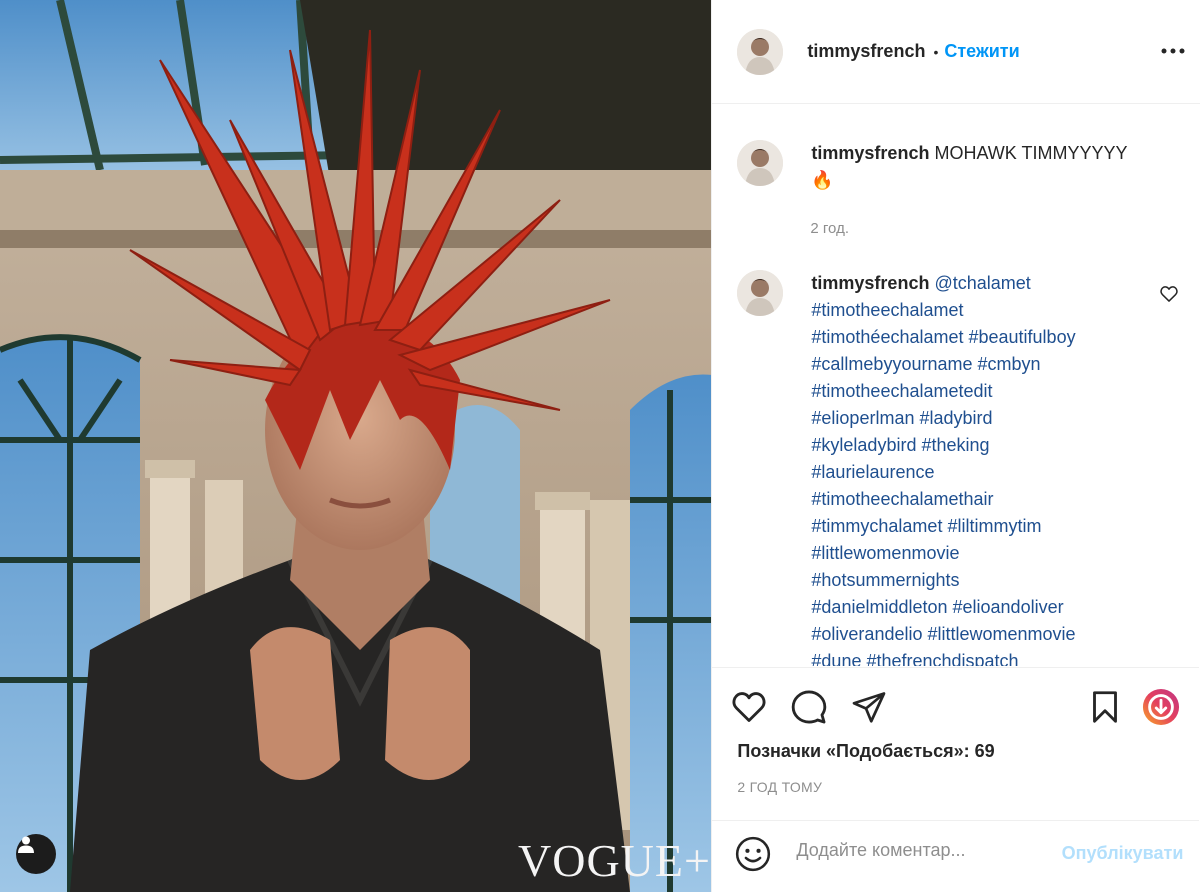 Image resolution: width=1200 pixels, height=893 pixels. Describe the element at coordinates (1031, 153) in the screenshot. I see `caption-text: MOHAWK TIMMYYYYY` at that location.